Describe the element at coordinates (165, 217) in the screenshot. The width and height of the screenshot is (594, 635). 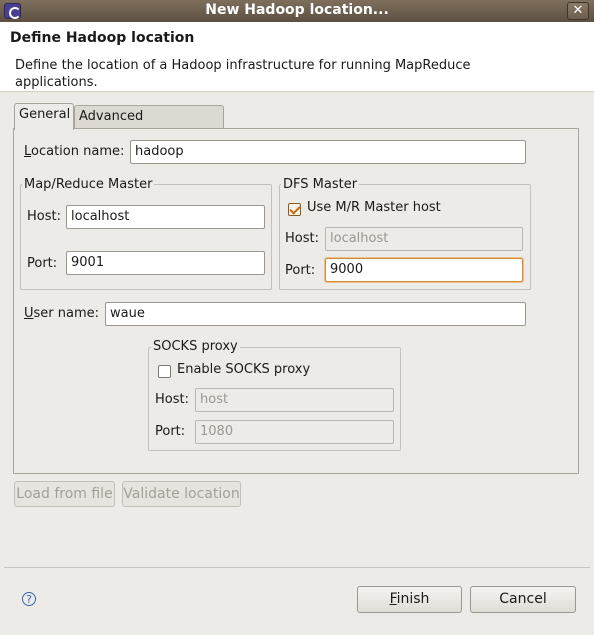
I see `mr-host-input: localhost` at that location.